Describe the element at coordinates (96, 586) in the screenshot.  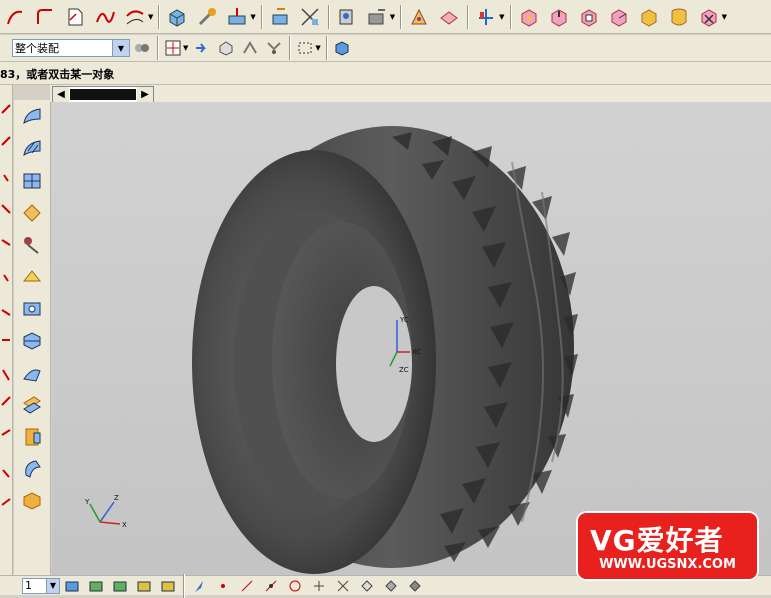
I see `move-to-layer-icon` at that location.